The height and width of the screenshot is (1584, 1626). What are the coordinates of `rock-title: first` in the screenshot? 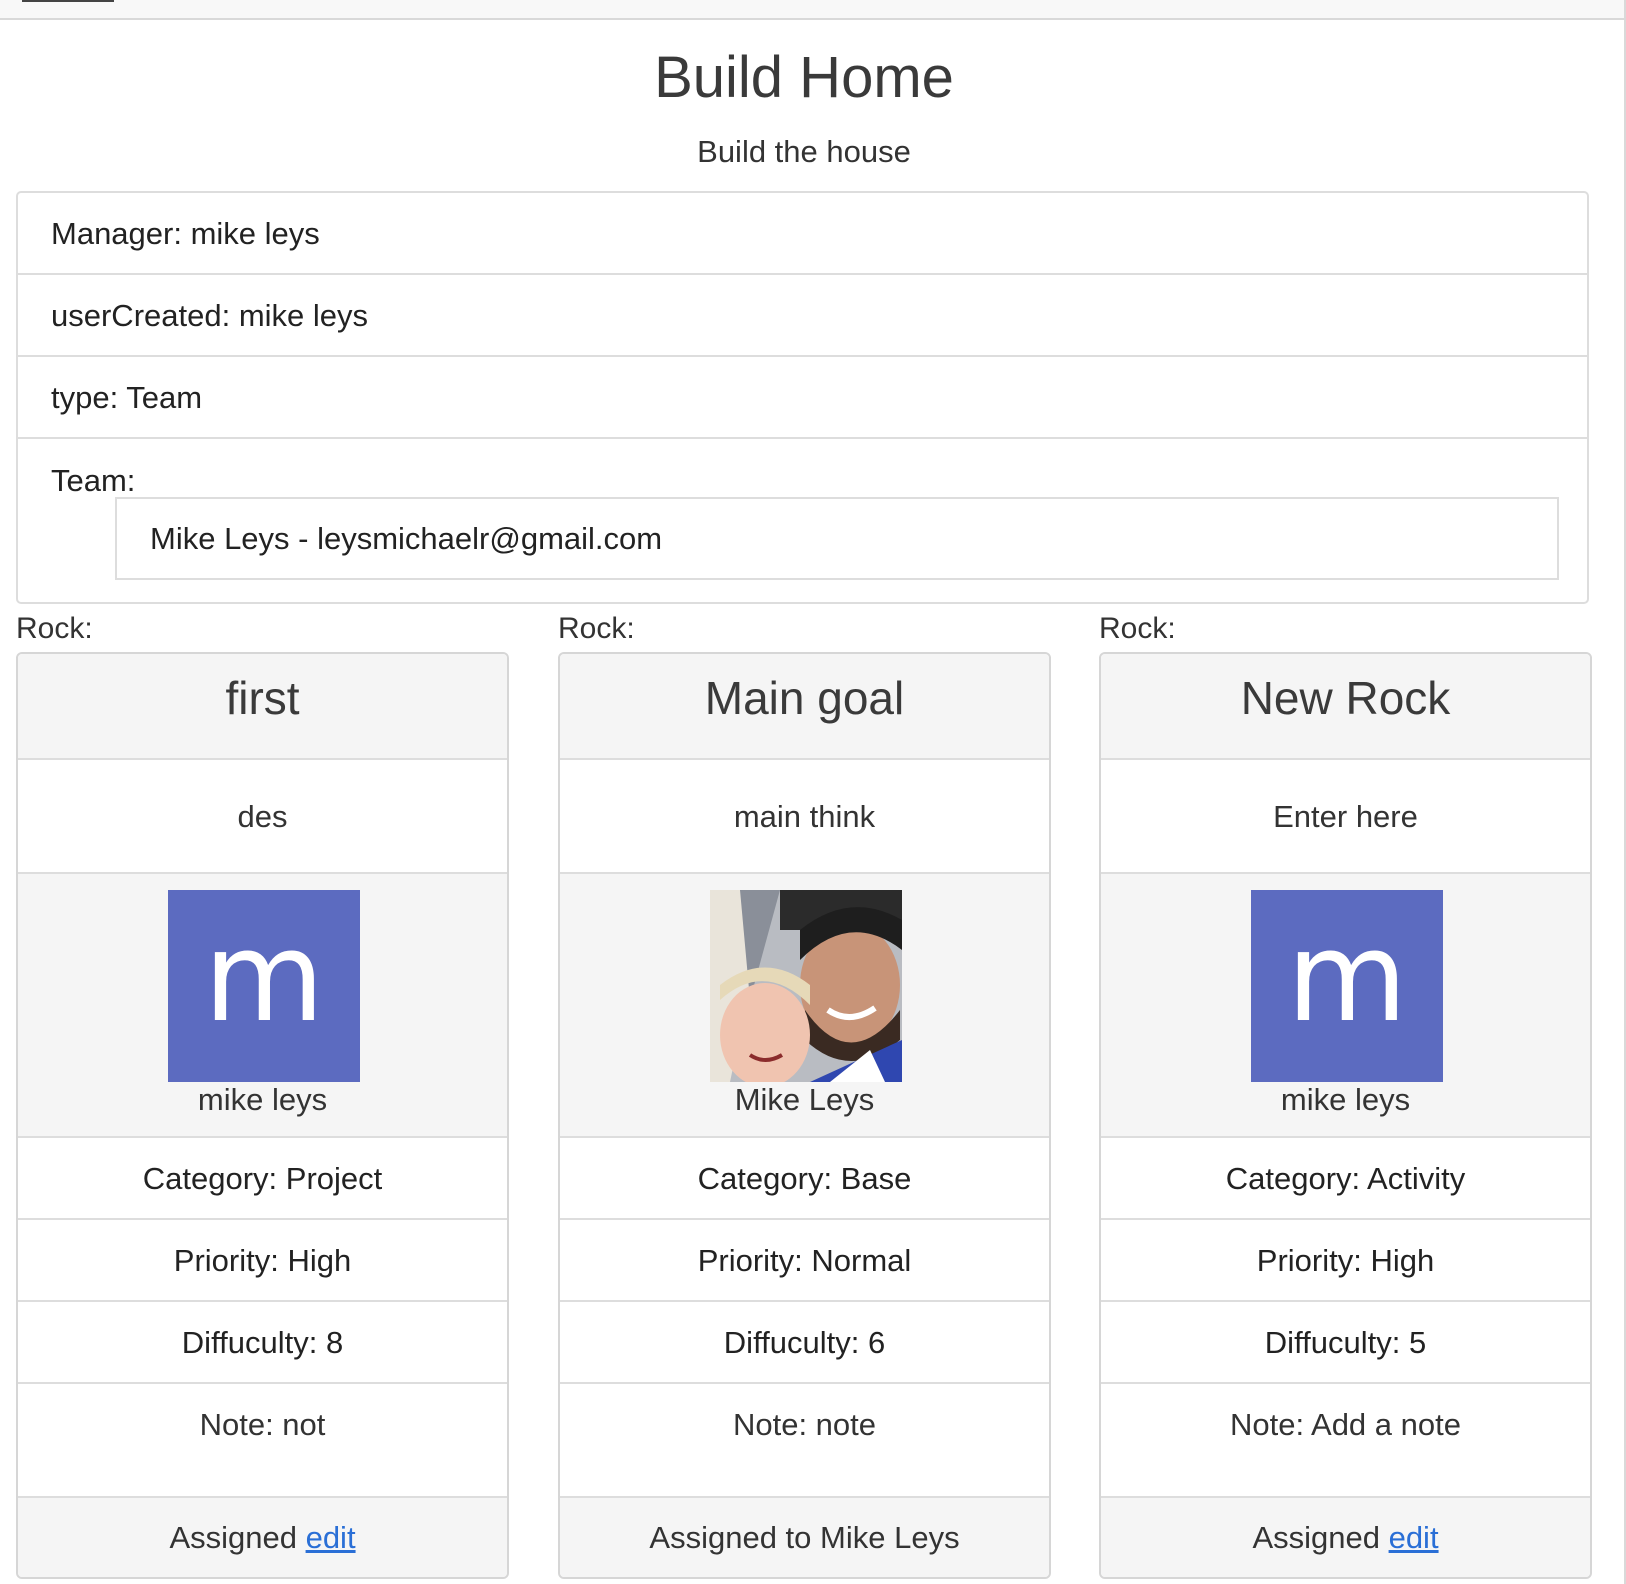 It's located at (262, 707).